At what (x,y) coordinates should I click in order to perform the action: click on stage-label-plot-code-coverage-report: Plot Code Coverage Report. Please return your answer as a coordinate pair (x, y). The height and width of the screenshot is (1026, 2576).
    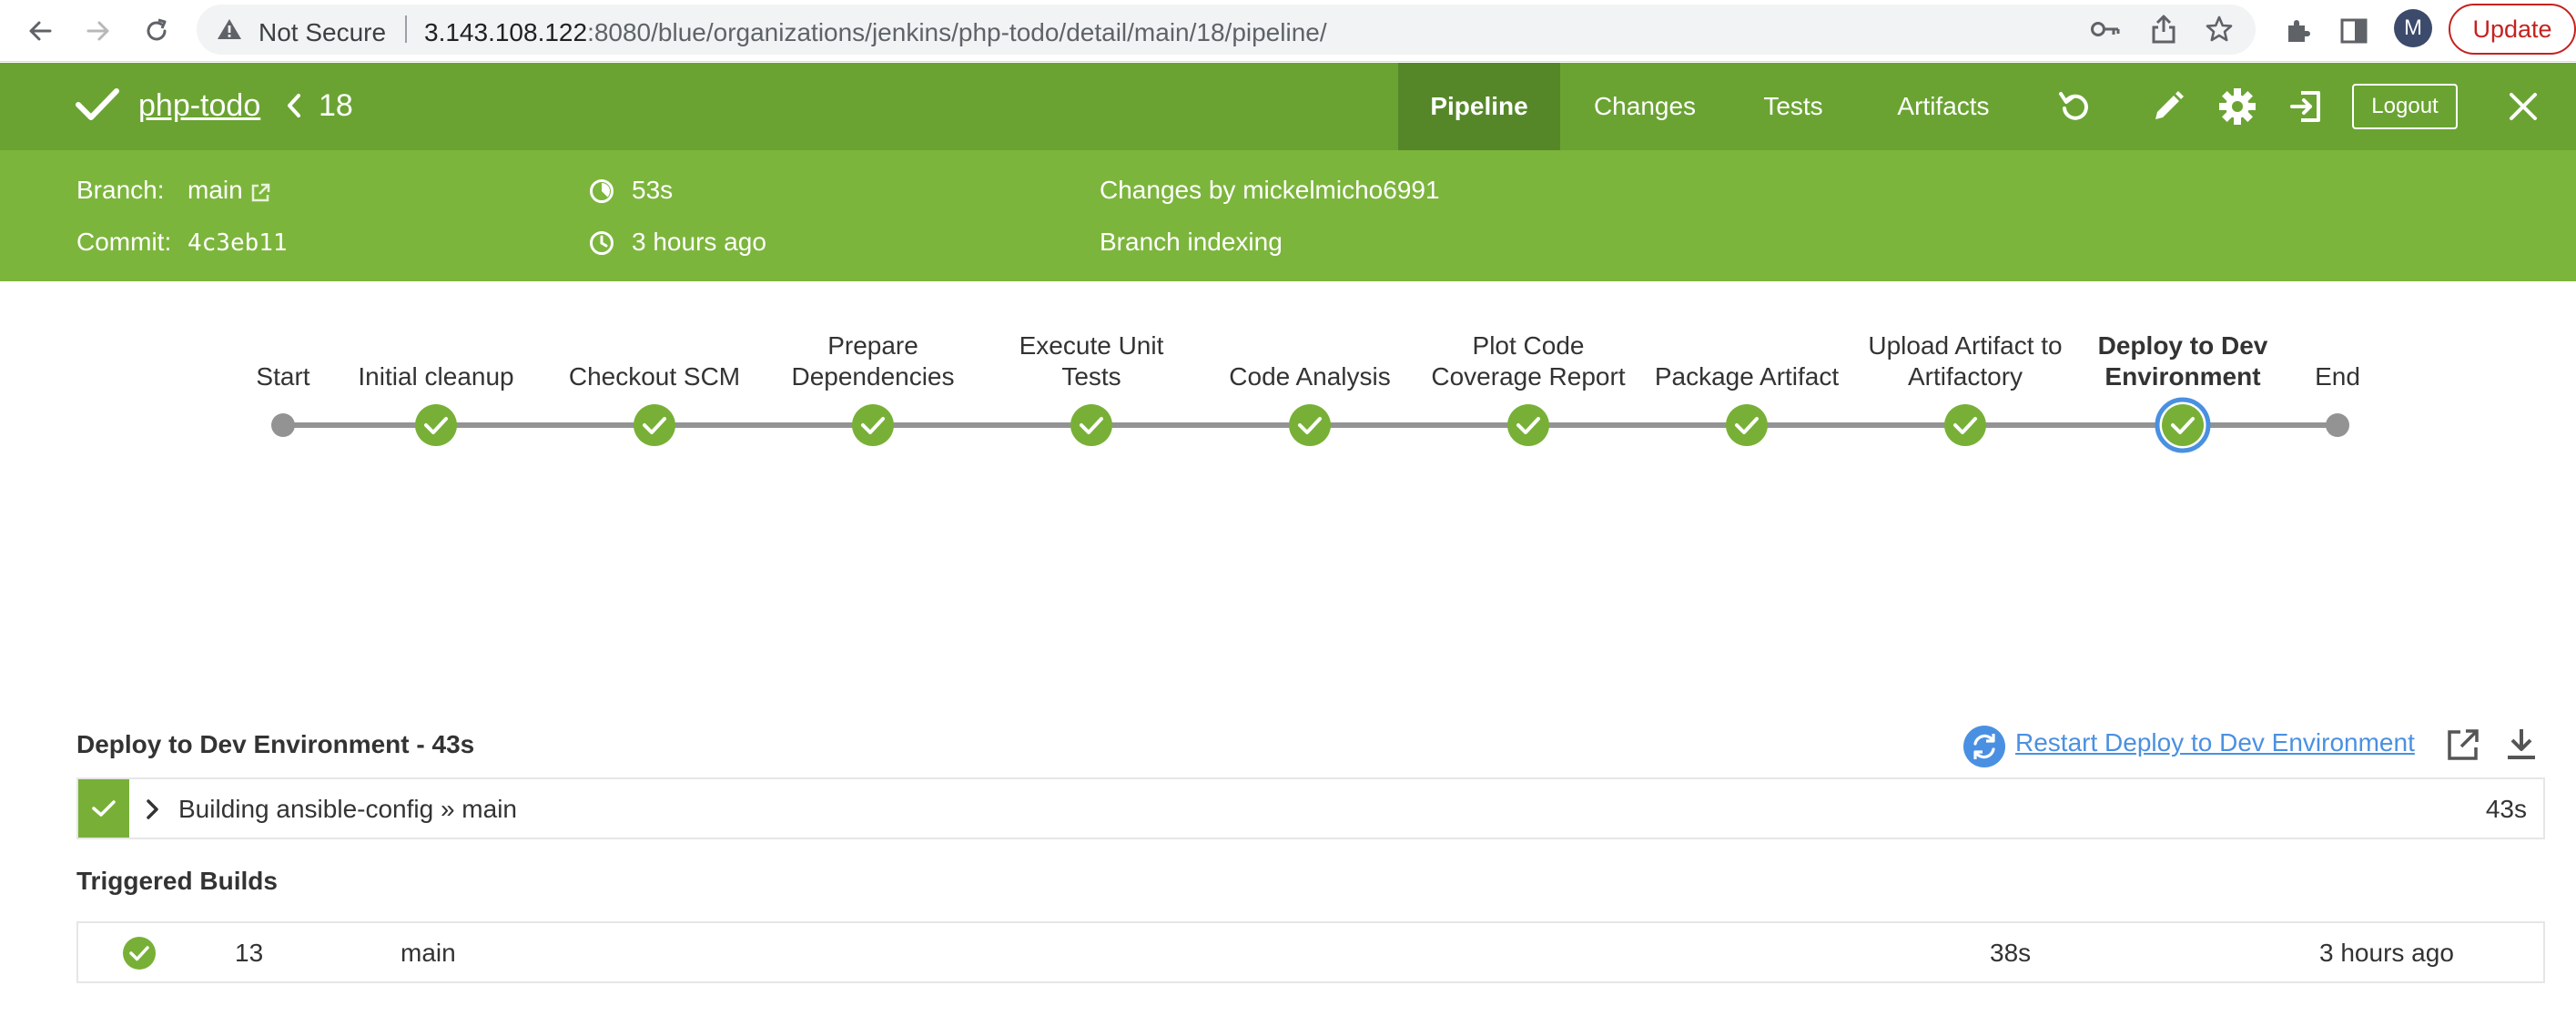
    Looking at the image, I should click on (1528, 361).